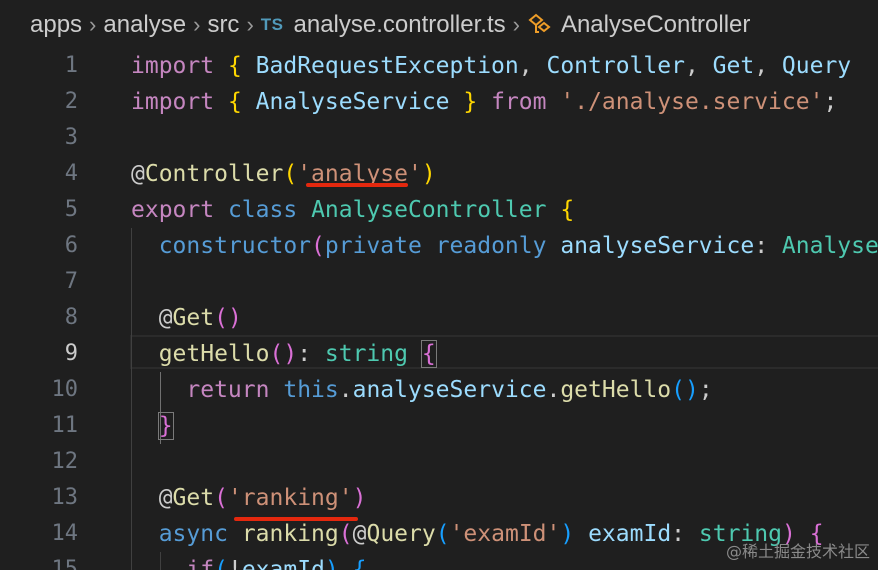  Describe the element at coordinates (439, 318) in the screenshot. I see `code-line: 8 @Get()` at that location.